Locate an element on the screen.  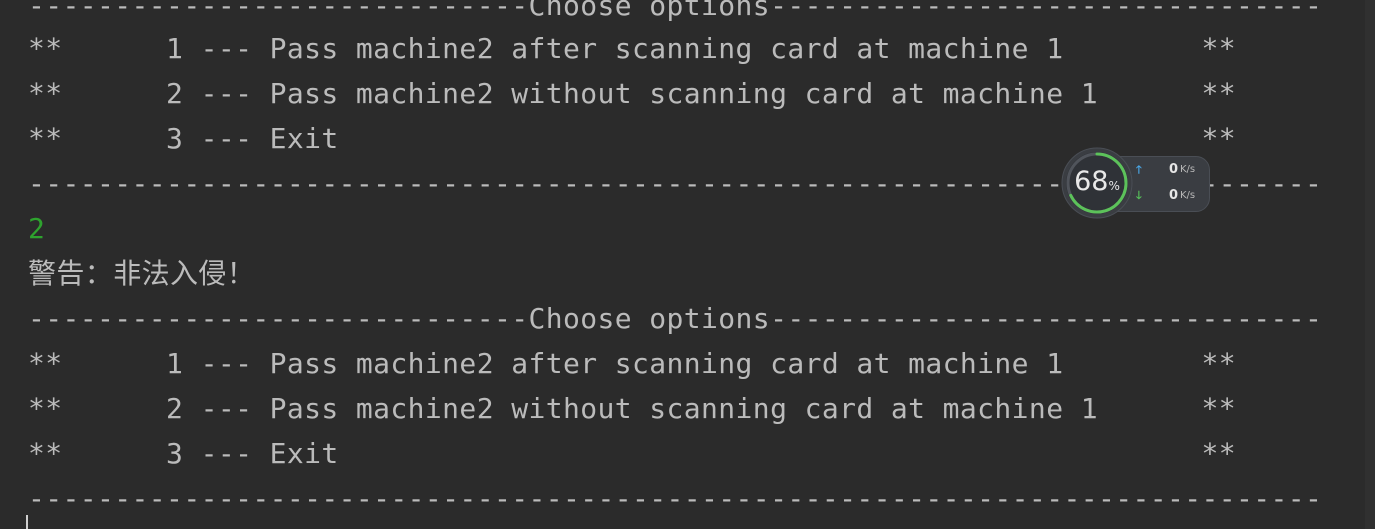
usage-percent-value: 68 is located at coordinates (1091, 181).